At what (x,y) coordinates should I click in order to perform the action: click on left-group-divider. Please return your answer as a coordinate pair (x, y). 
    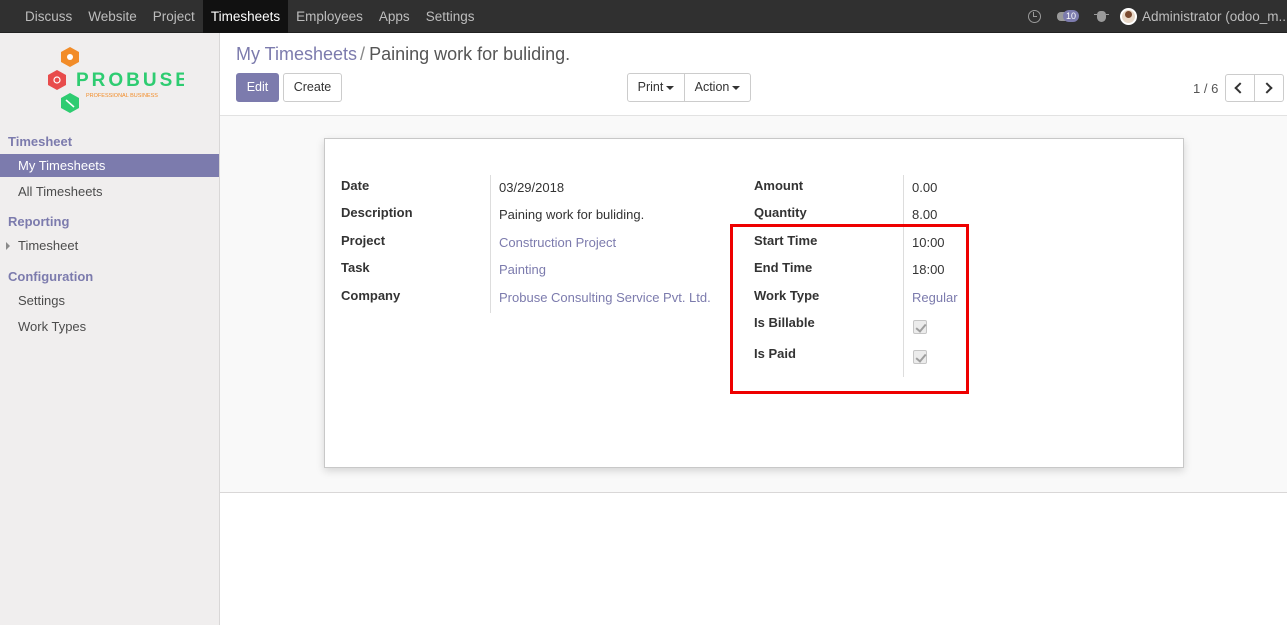
    Looking at the image, I should click on (490, 244).